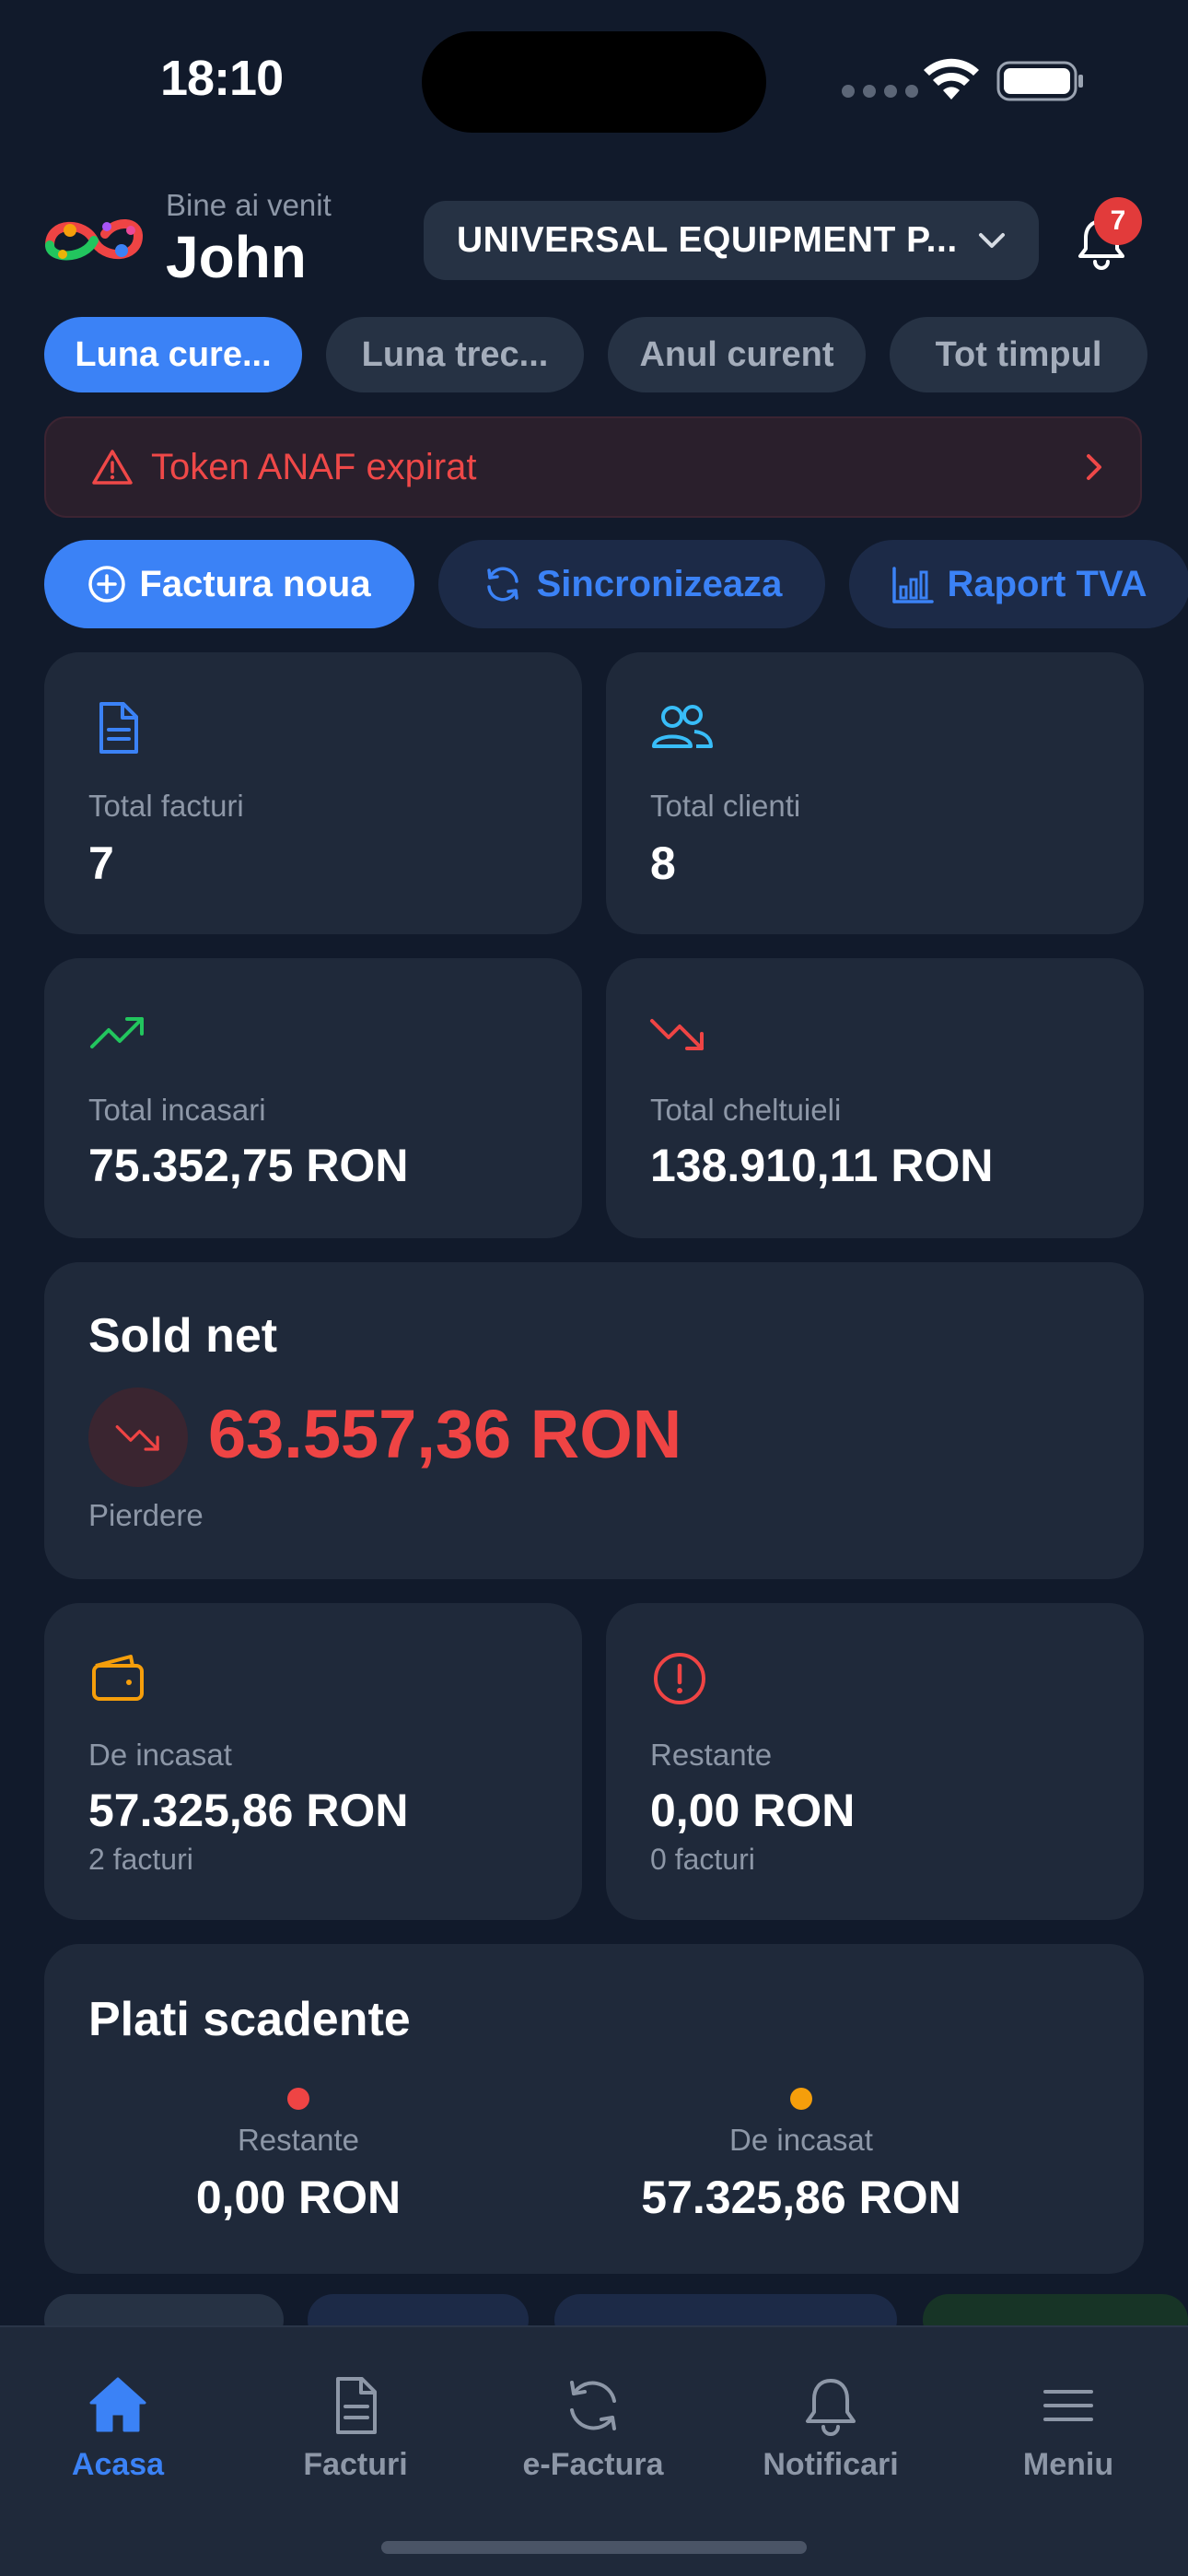 This screenshot has height=2576, width=1188. I want to click on due-overdue-label: Restante, so click(298, 2140).